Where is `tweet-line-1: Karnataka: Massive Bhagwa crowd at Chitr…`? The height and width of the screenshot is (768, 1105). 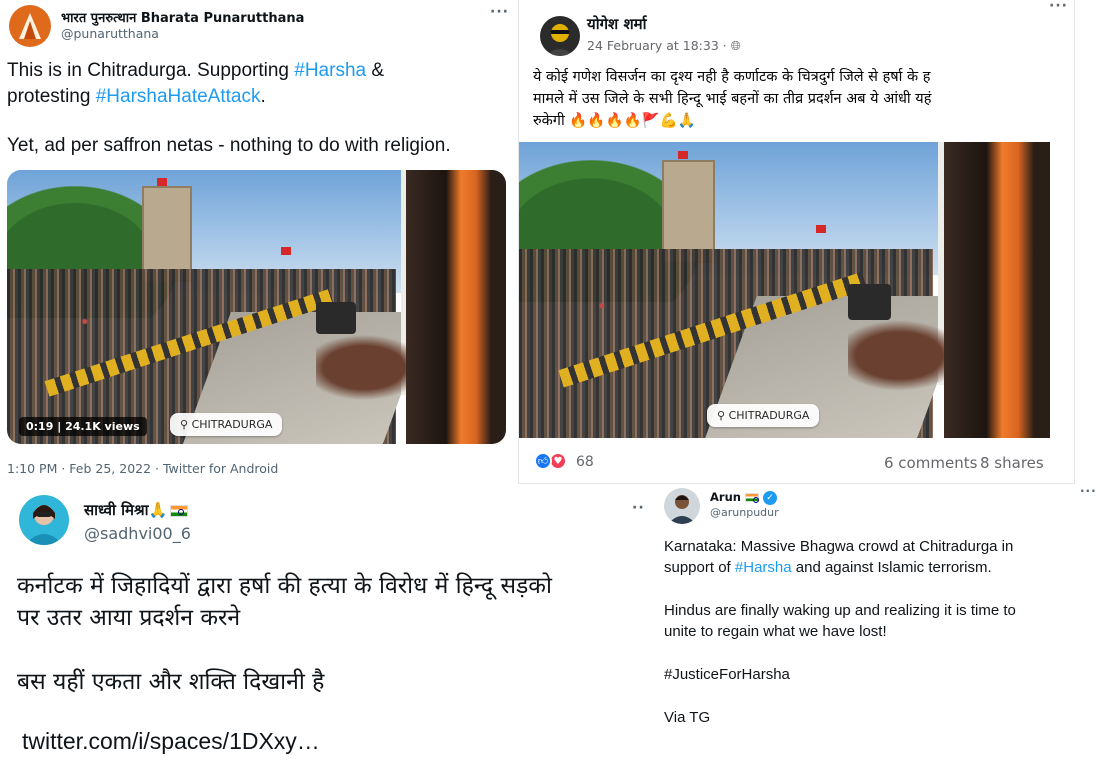 tweet-line-1: Karnataka: Massive Bhagwa crowd at Chitr… is located at coordinates (839, 546).